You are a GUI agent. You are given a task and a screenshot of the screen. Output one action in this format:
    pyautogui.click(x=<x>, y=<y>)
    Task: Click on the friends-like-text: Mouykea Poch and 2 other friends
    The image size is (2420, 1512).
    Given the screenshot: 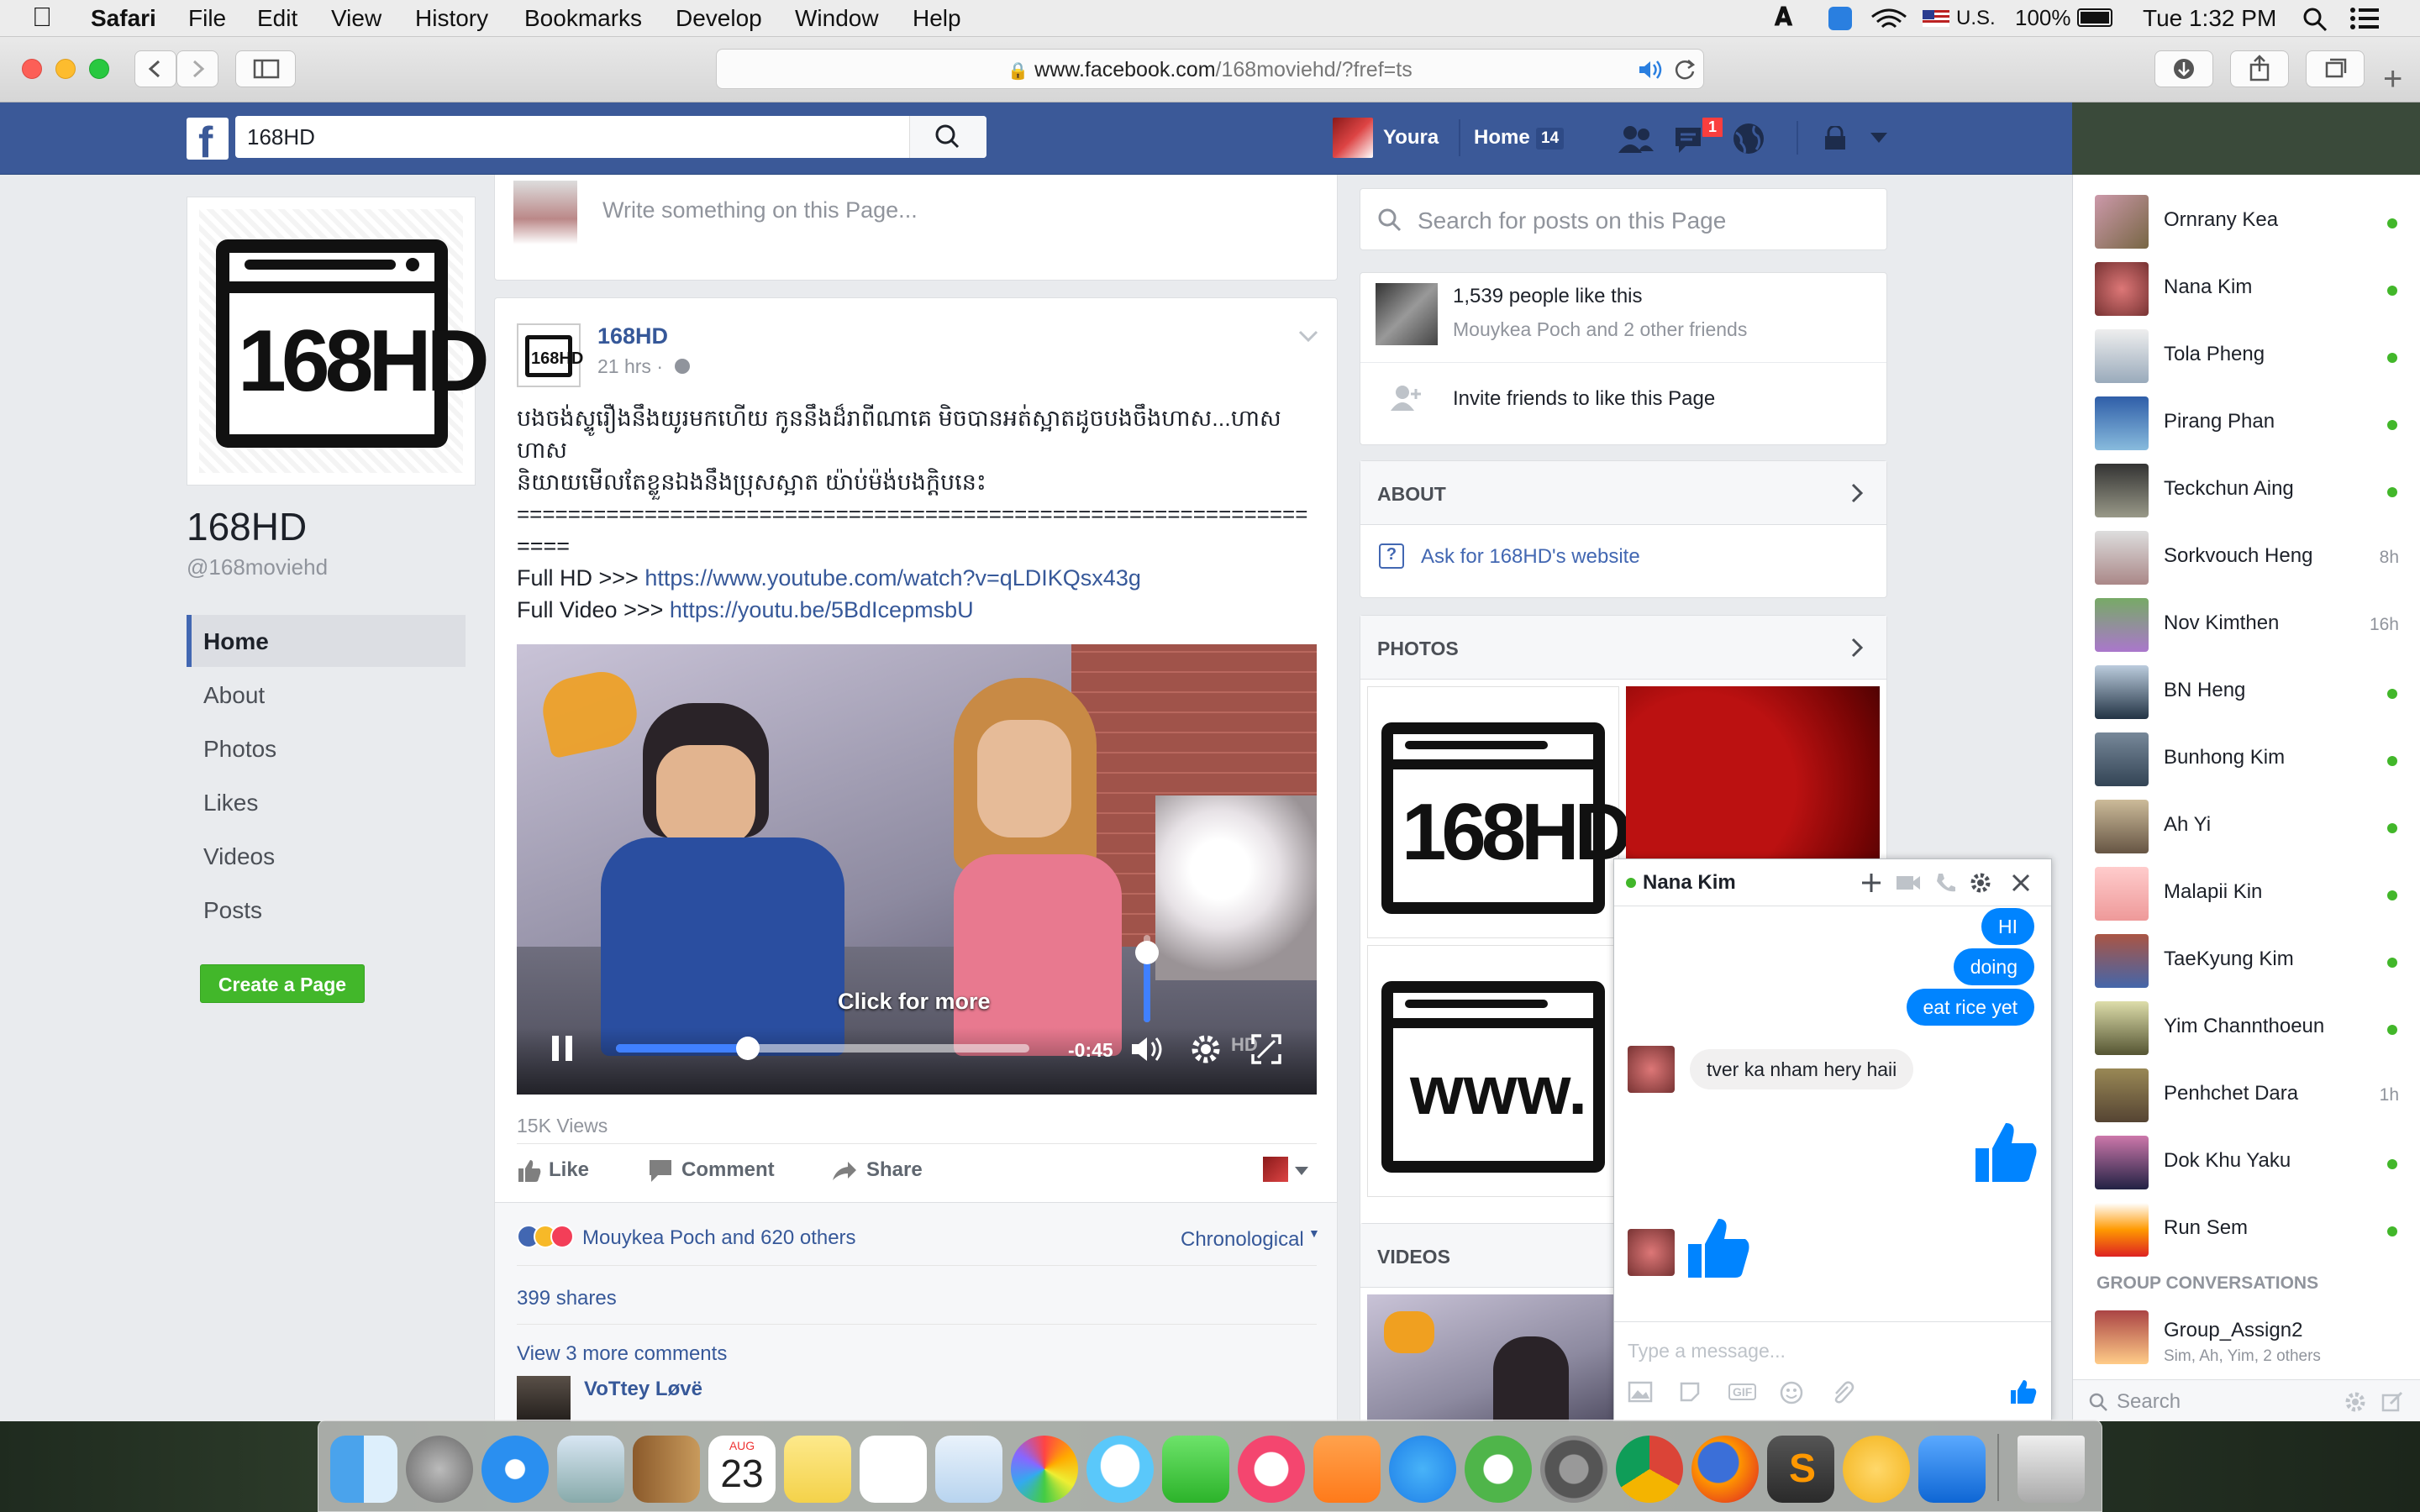 What is the action you would take?
    pyautogui.click(x=1600, y=329)
    